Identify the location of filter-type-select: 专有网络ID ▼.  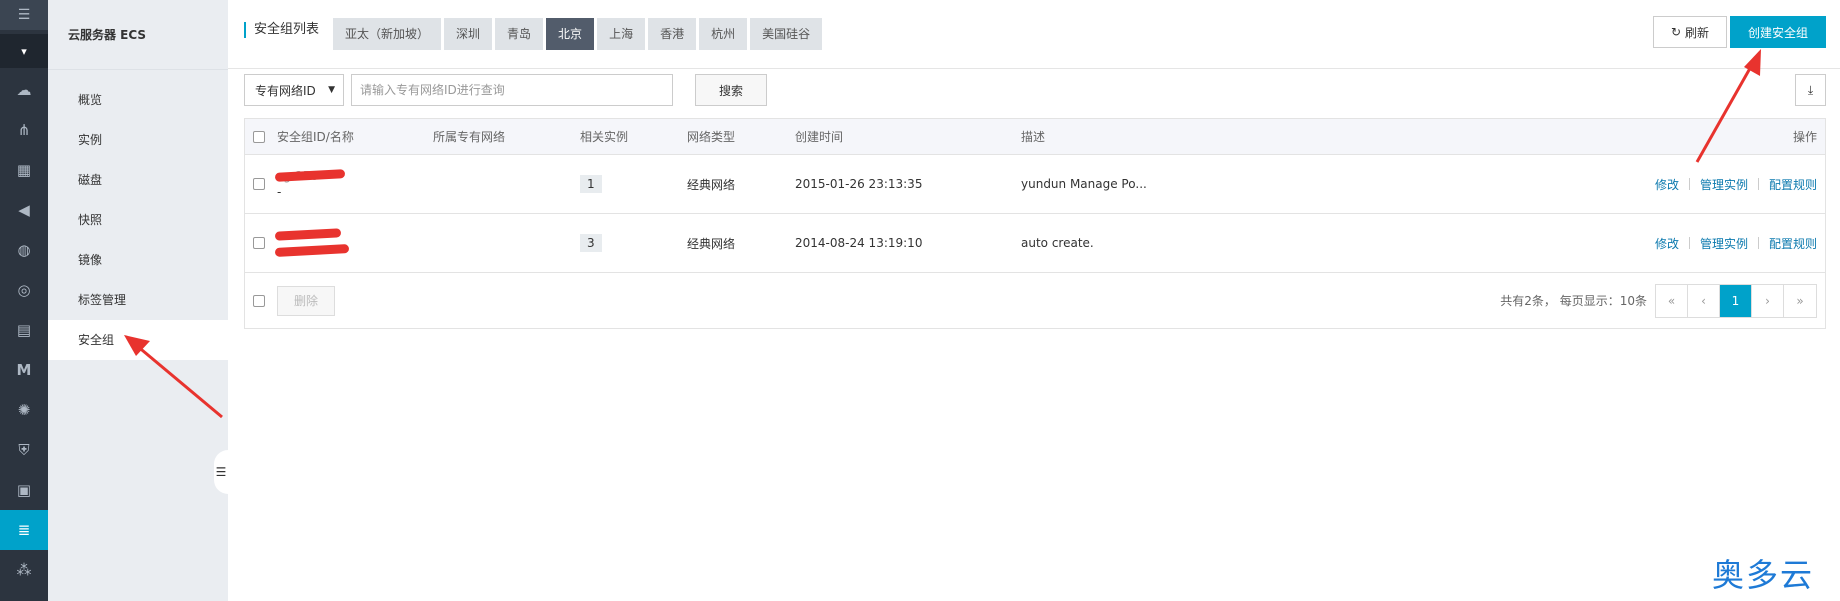
(294, 90).